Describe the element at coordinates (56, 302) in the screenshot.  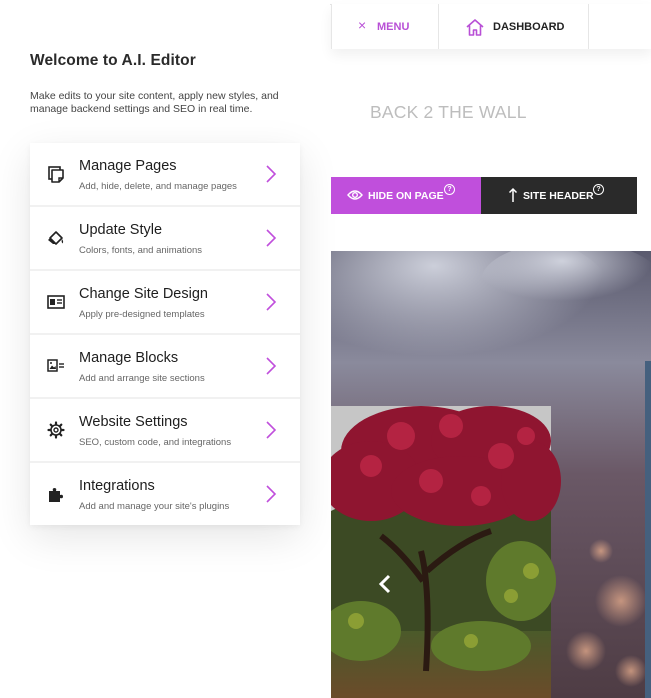
I see `site-design-icon` at that location.